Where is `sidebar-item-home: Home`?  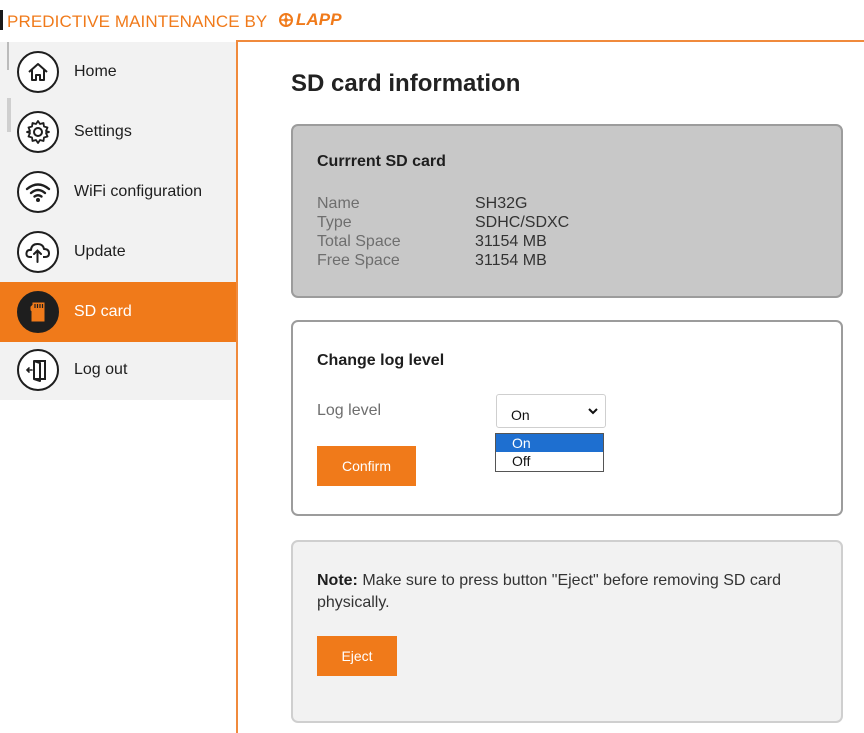
sidebar-item-home: Home is located at coordinates (118, 72).